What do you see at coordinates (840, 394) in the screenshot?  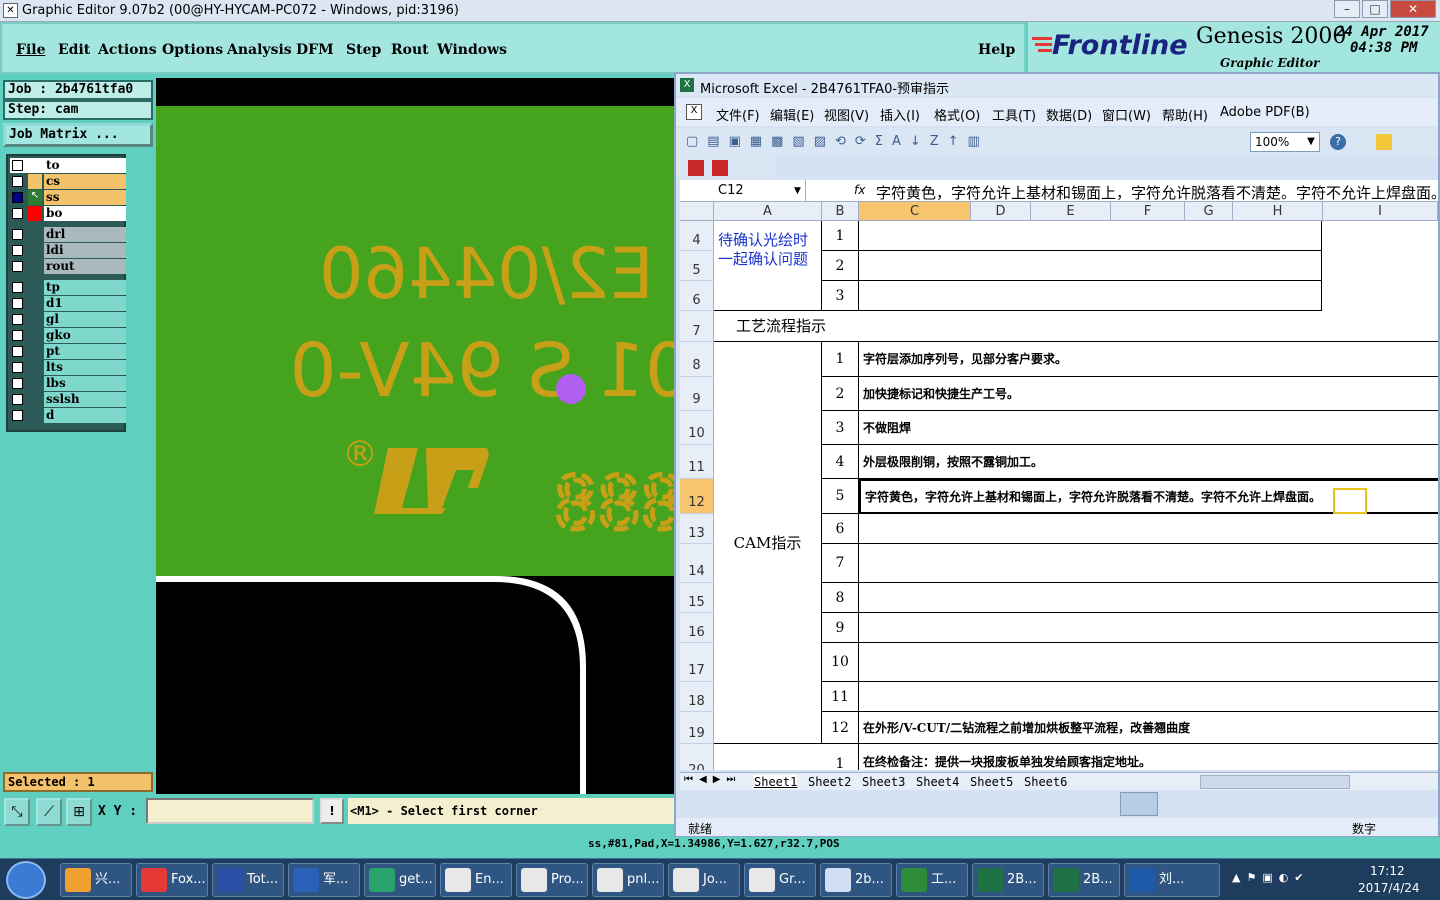 I see `b-cell: 2` at bounding box center [840, 394].